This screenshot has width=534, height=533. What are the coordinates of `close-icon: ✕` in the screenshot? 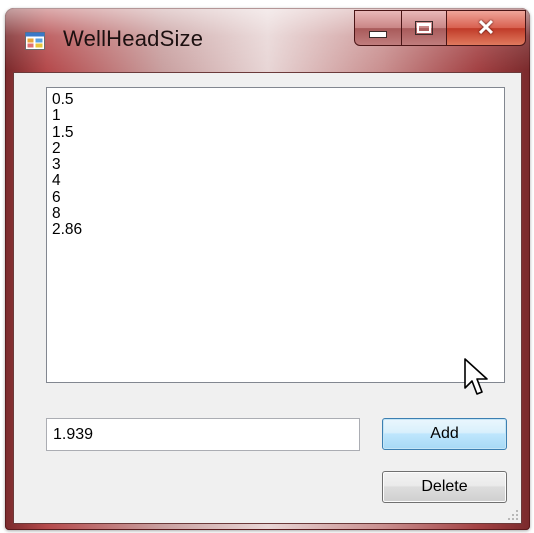 It's located at (486, 27).